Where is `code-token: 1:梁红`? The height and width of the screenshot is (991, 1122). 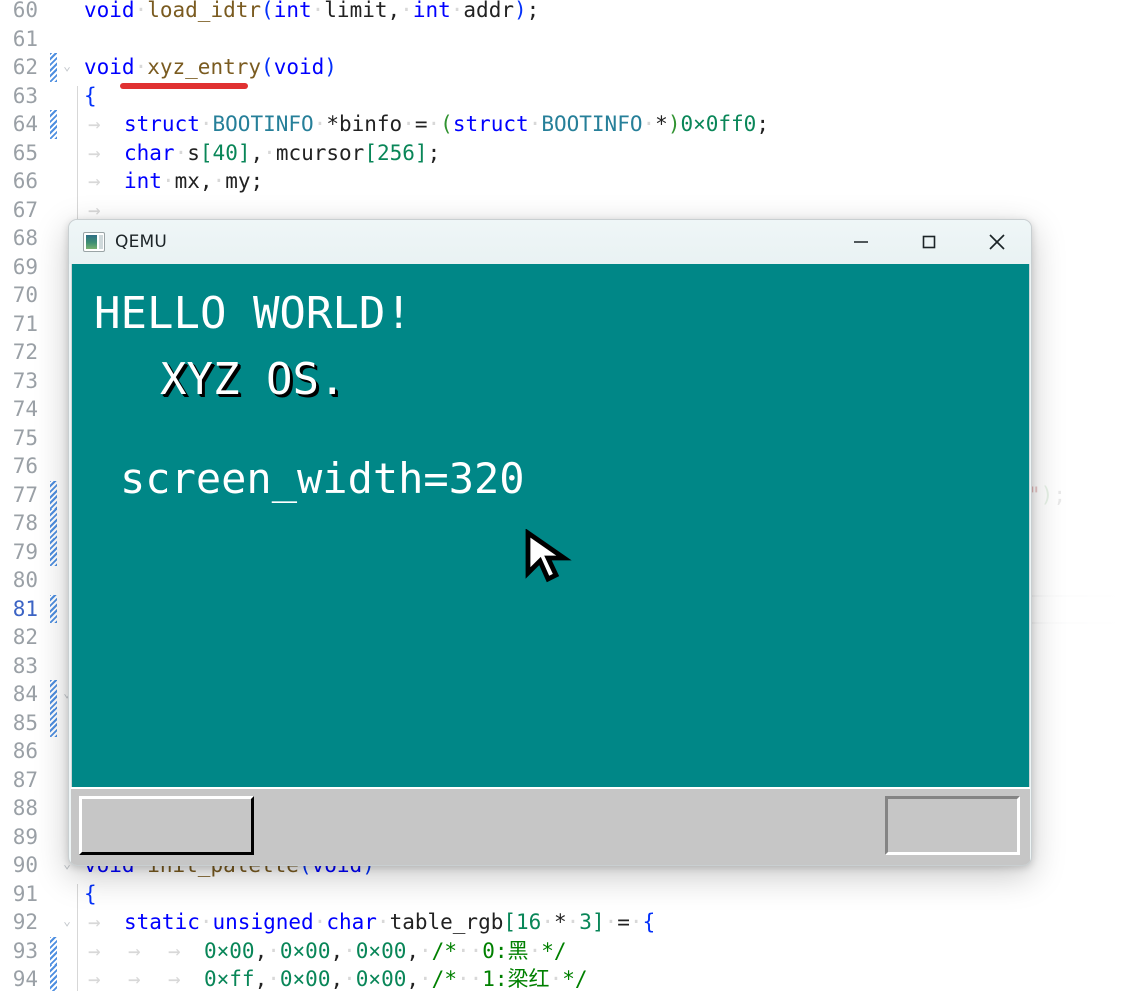 code-token: 1:梁红 is located at coordinates (516, 979).